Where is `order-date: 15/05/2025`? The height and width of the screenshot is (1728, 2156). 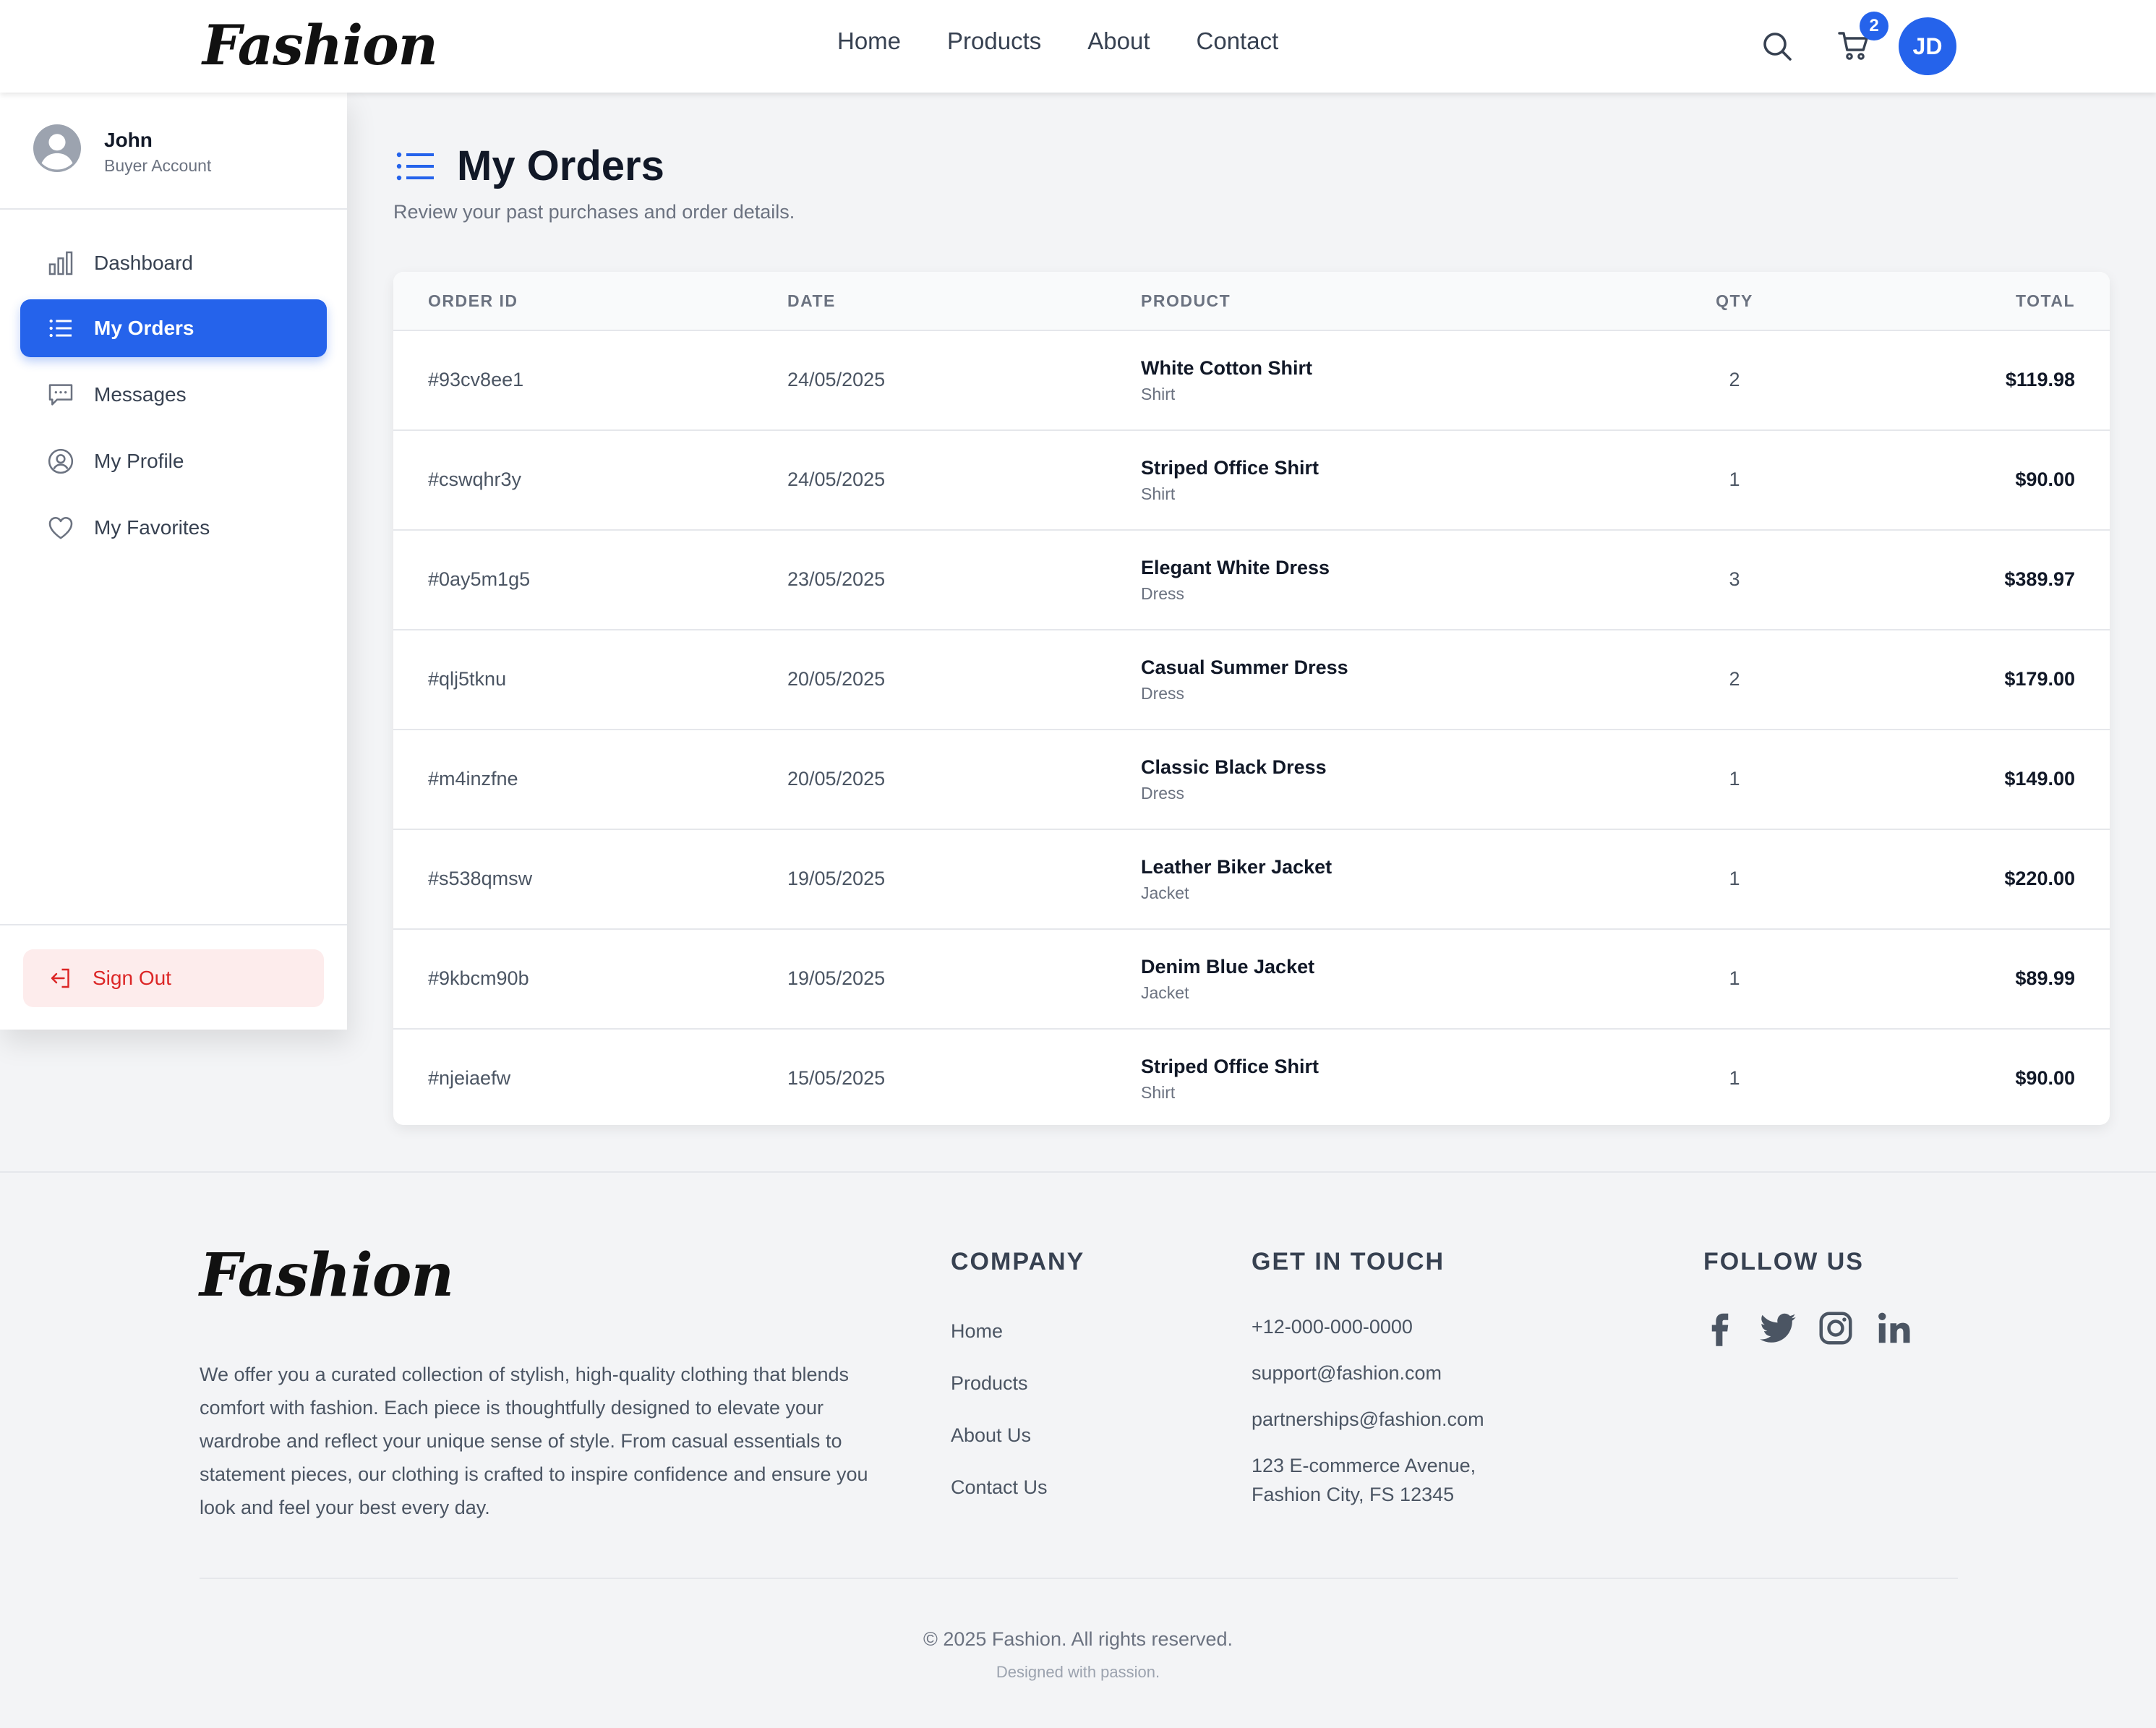
order-date: 15/05/2025 is located at coordinates (836, 1078).